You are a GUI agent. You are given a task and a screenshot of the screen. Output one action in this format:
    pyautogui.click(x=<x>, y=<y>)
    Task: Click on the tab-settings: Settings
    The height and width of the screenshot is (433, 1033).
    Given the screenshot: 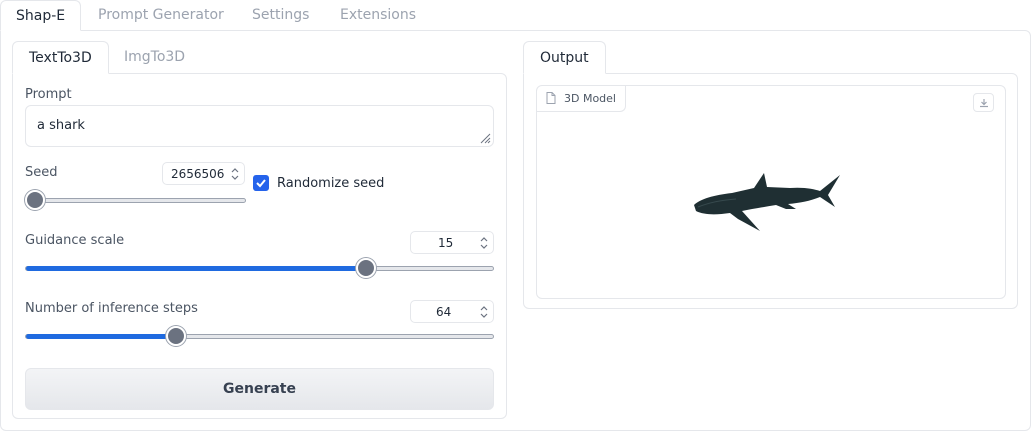 What is the action you would take?
    pyautogui.click(x=280, y=15)
    